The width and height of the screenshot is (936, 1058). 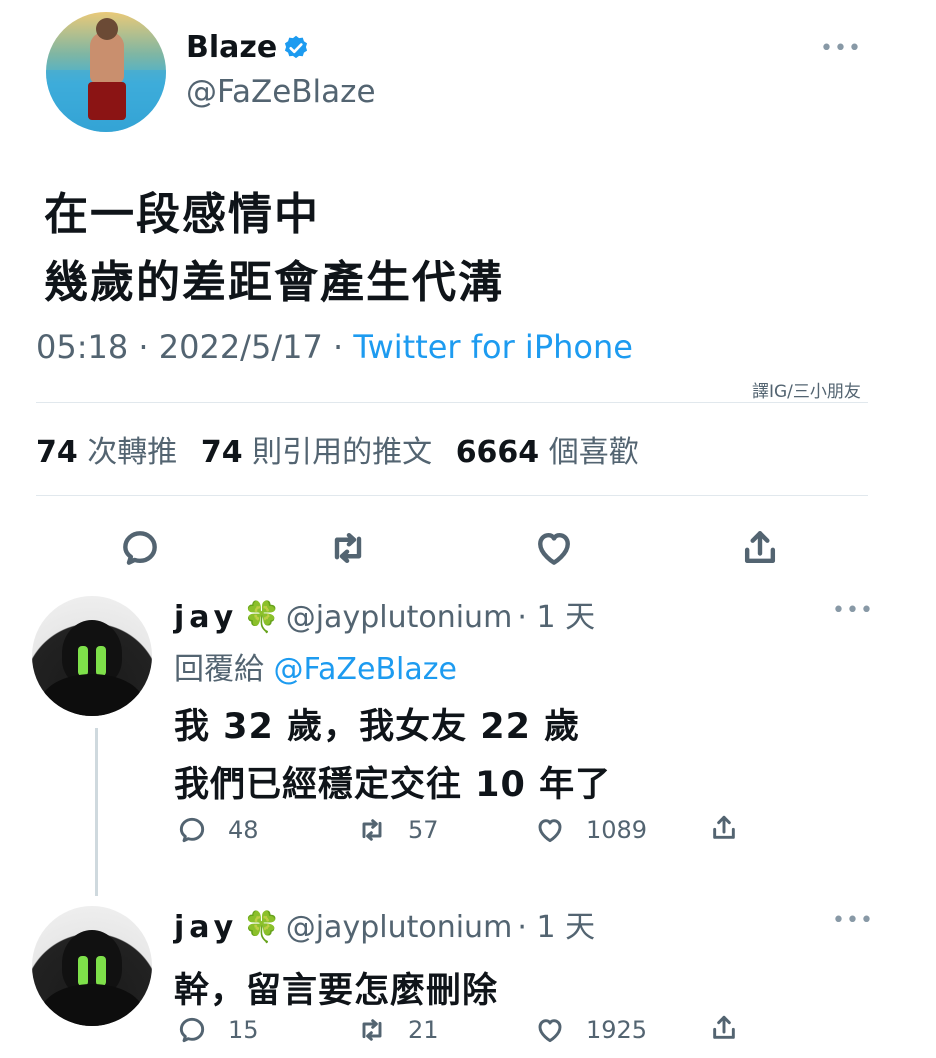 I want to click on tweet-text-line-1: 在一段感情中, so click(x=182, y=214).